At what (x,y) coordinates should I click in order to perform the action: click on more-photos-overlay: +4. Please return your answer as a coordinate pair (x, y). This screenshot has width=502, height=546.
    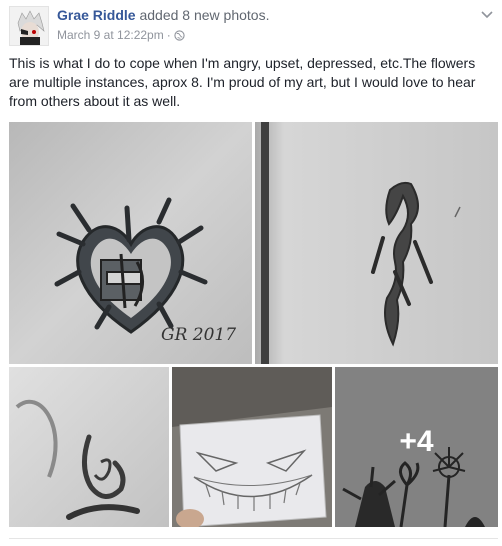
    Looking at the image, I should click on (416, 447).